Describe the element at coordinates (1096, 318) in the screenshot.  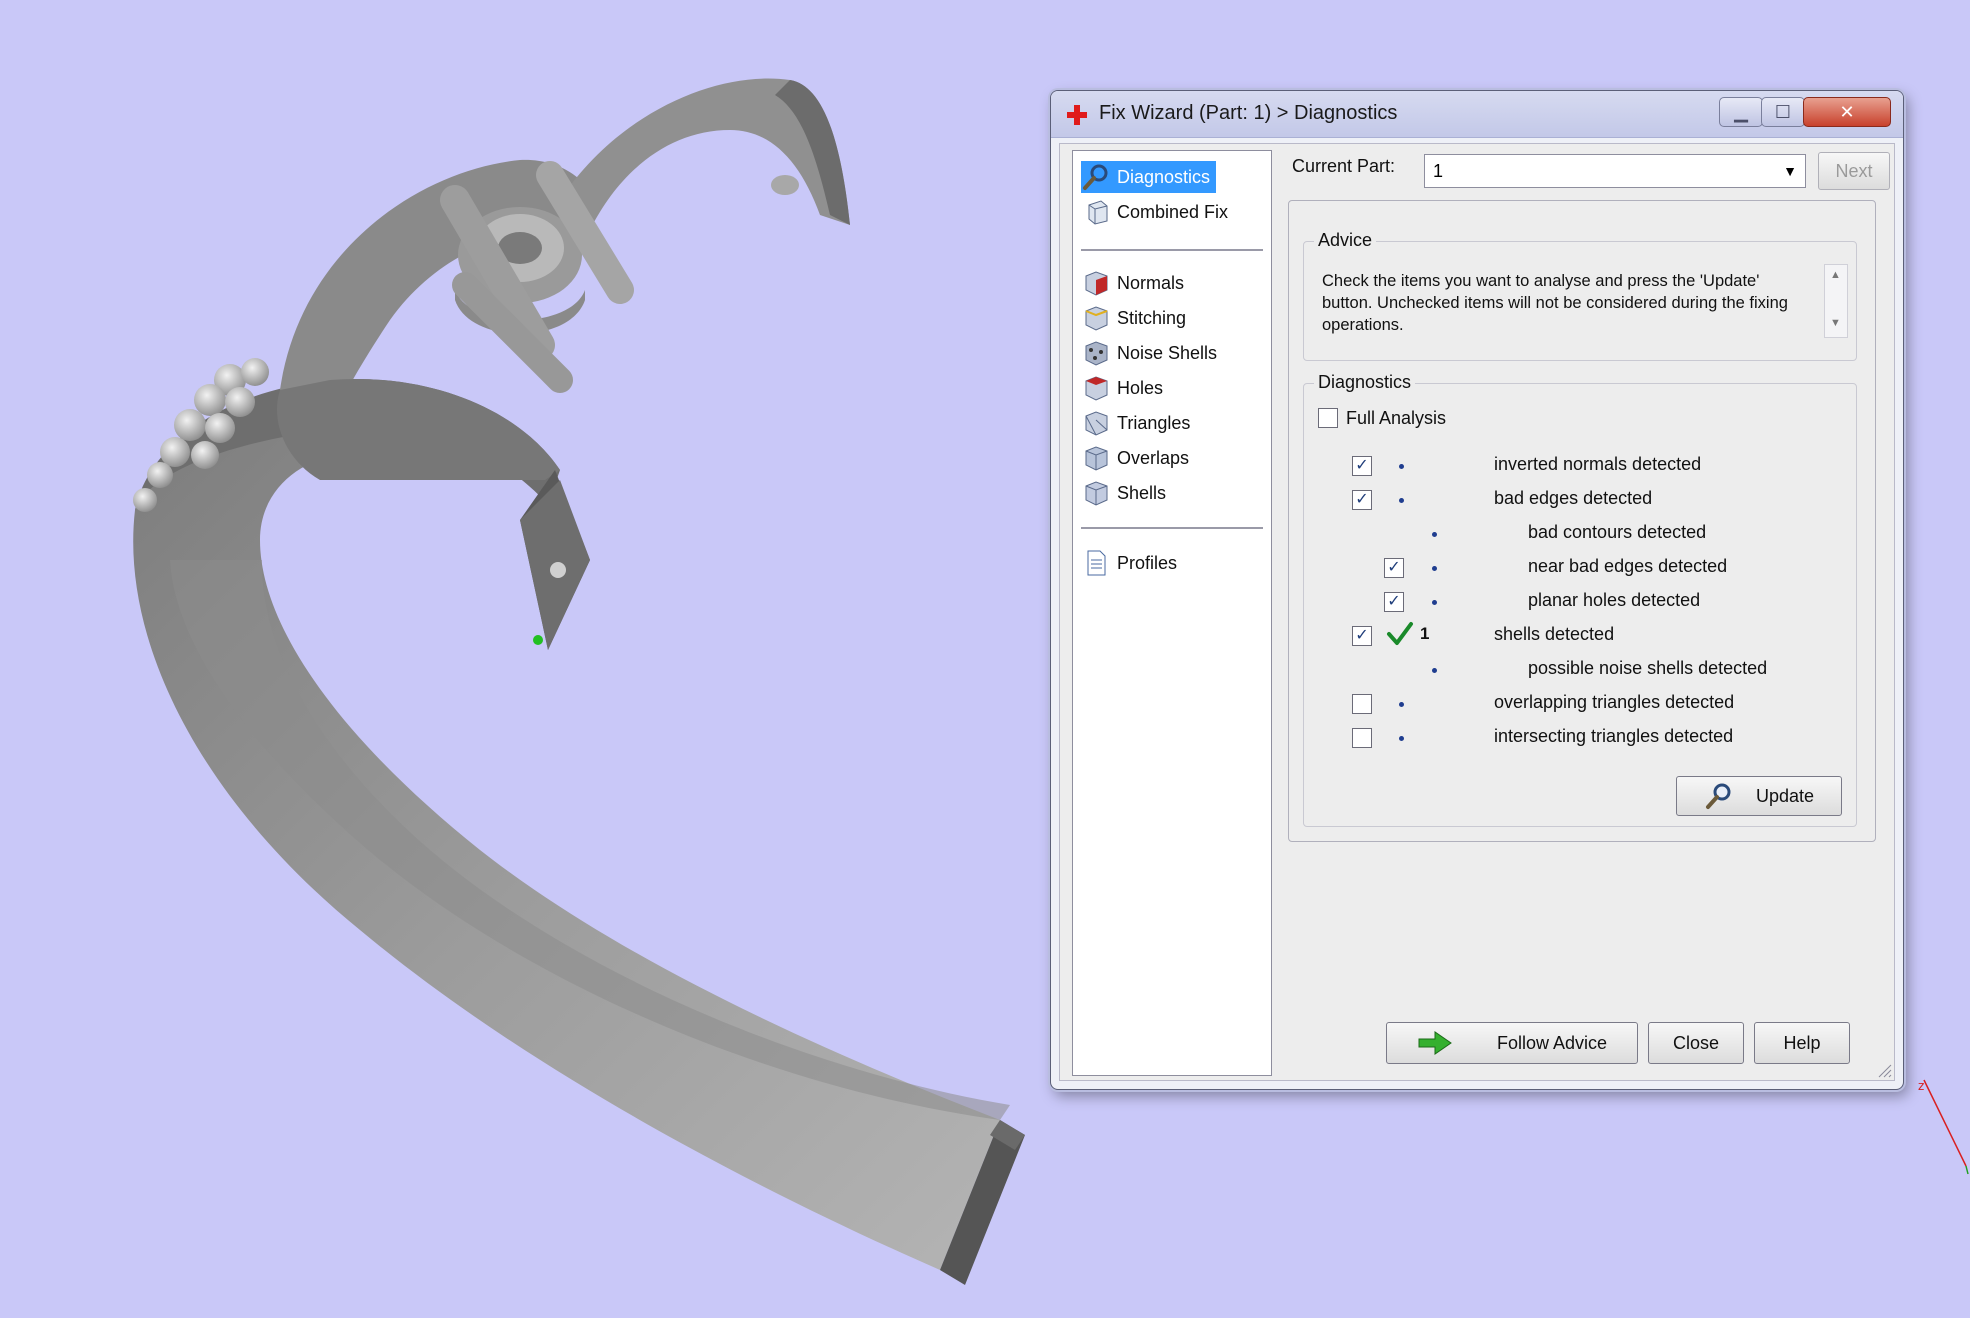
I see `cube-stitching-icon` at that location.